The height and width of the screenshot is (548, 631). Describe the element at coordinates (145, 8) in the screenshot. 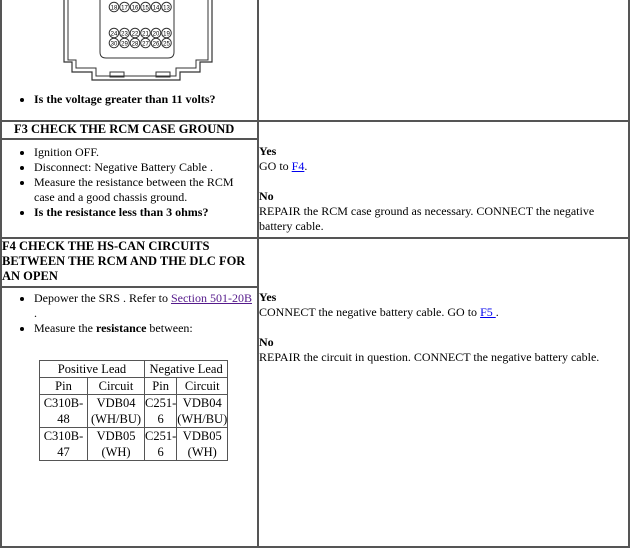

I see `pin-number: 15` at that location.